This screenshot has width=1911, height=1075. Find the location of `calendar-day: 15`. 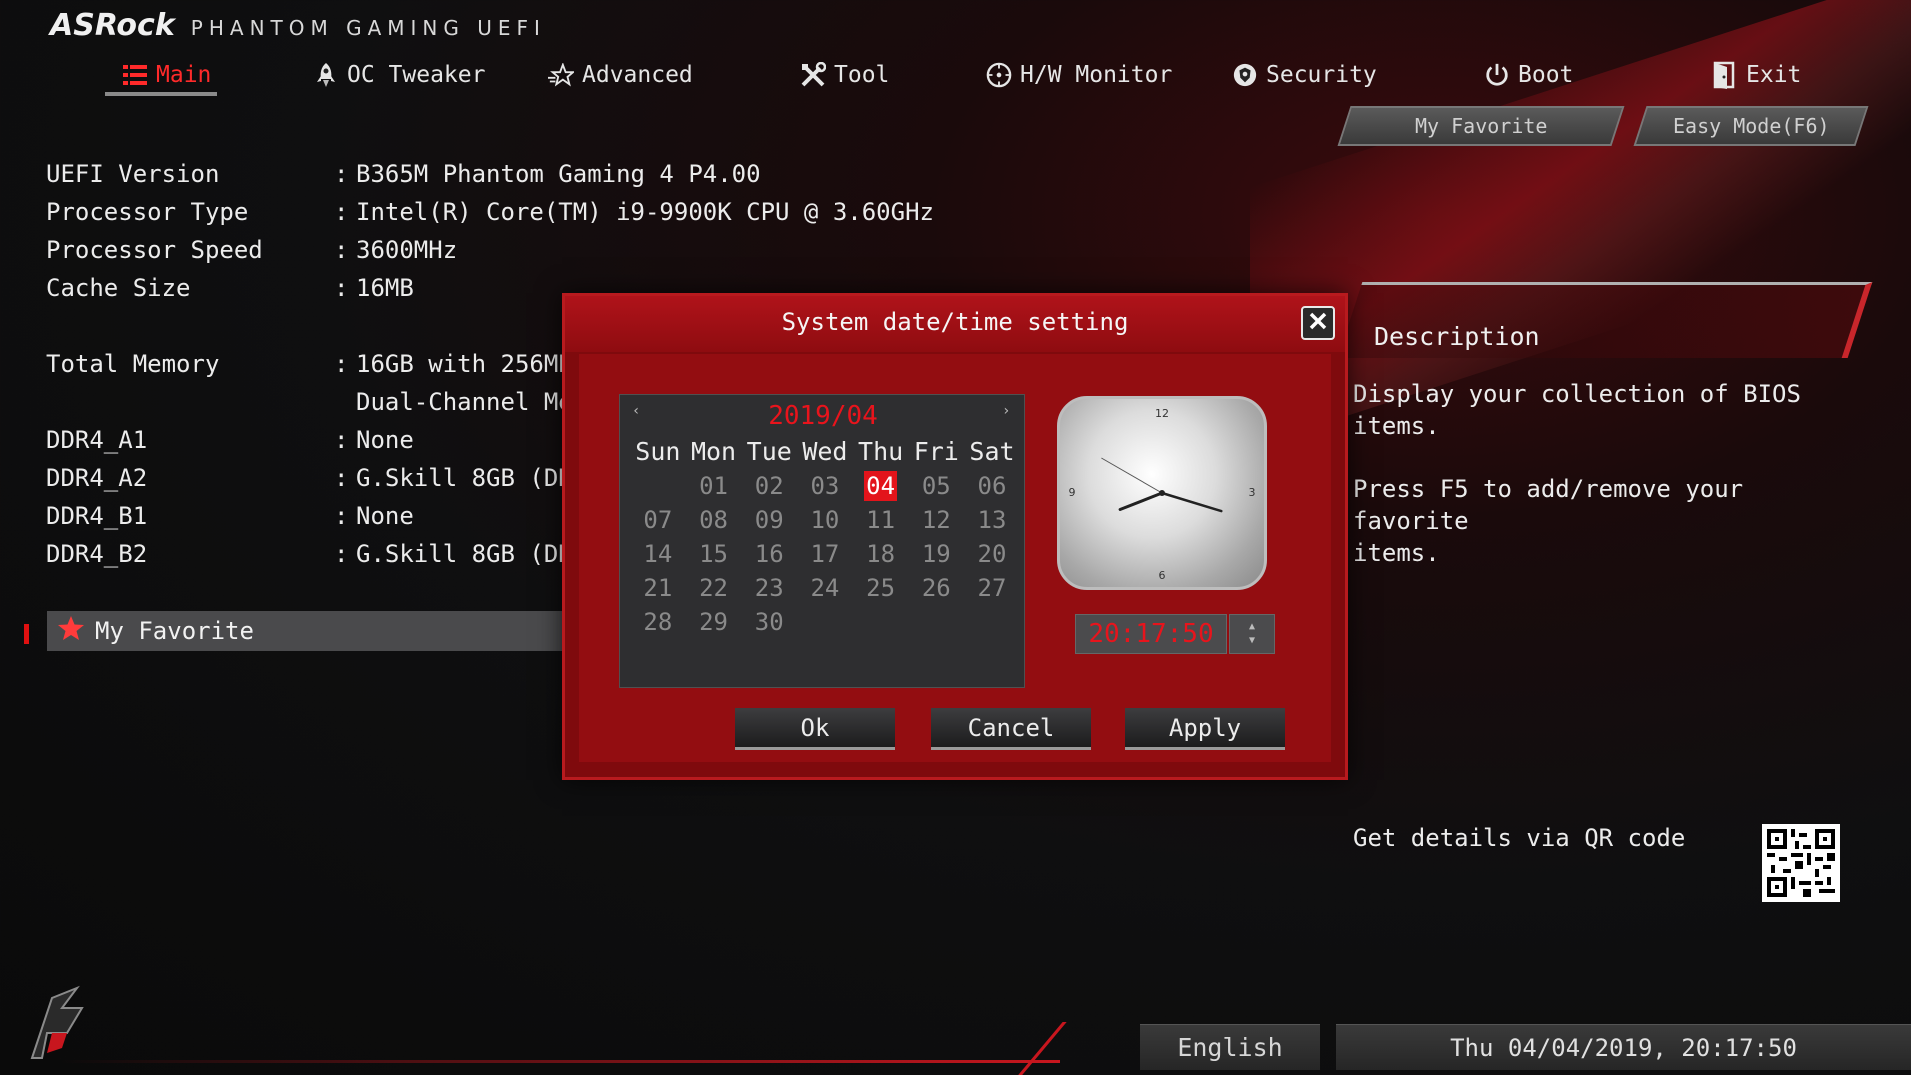

calendar-day: 15 is located at coordinates (714, 554).